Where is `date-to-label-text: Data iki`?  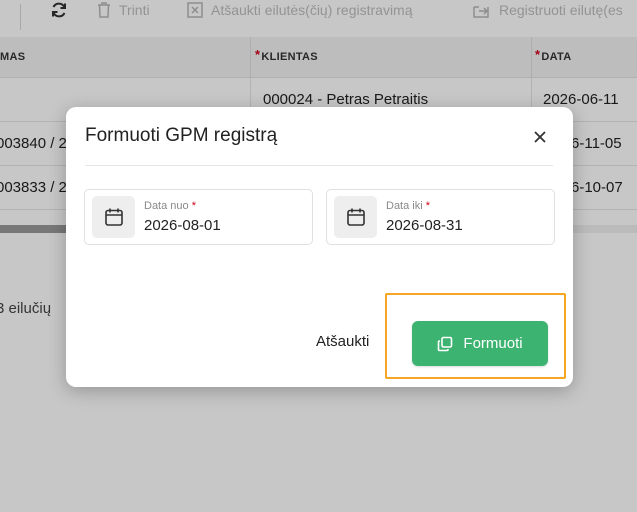 date-to-label-text: Data iki is located at coordinates (404, 206).